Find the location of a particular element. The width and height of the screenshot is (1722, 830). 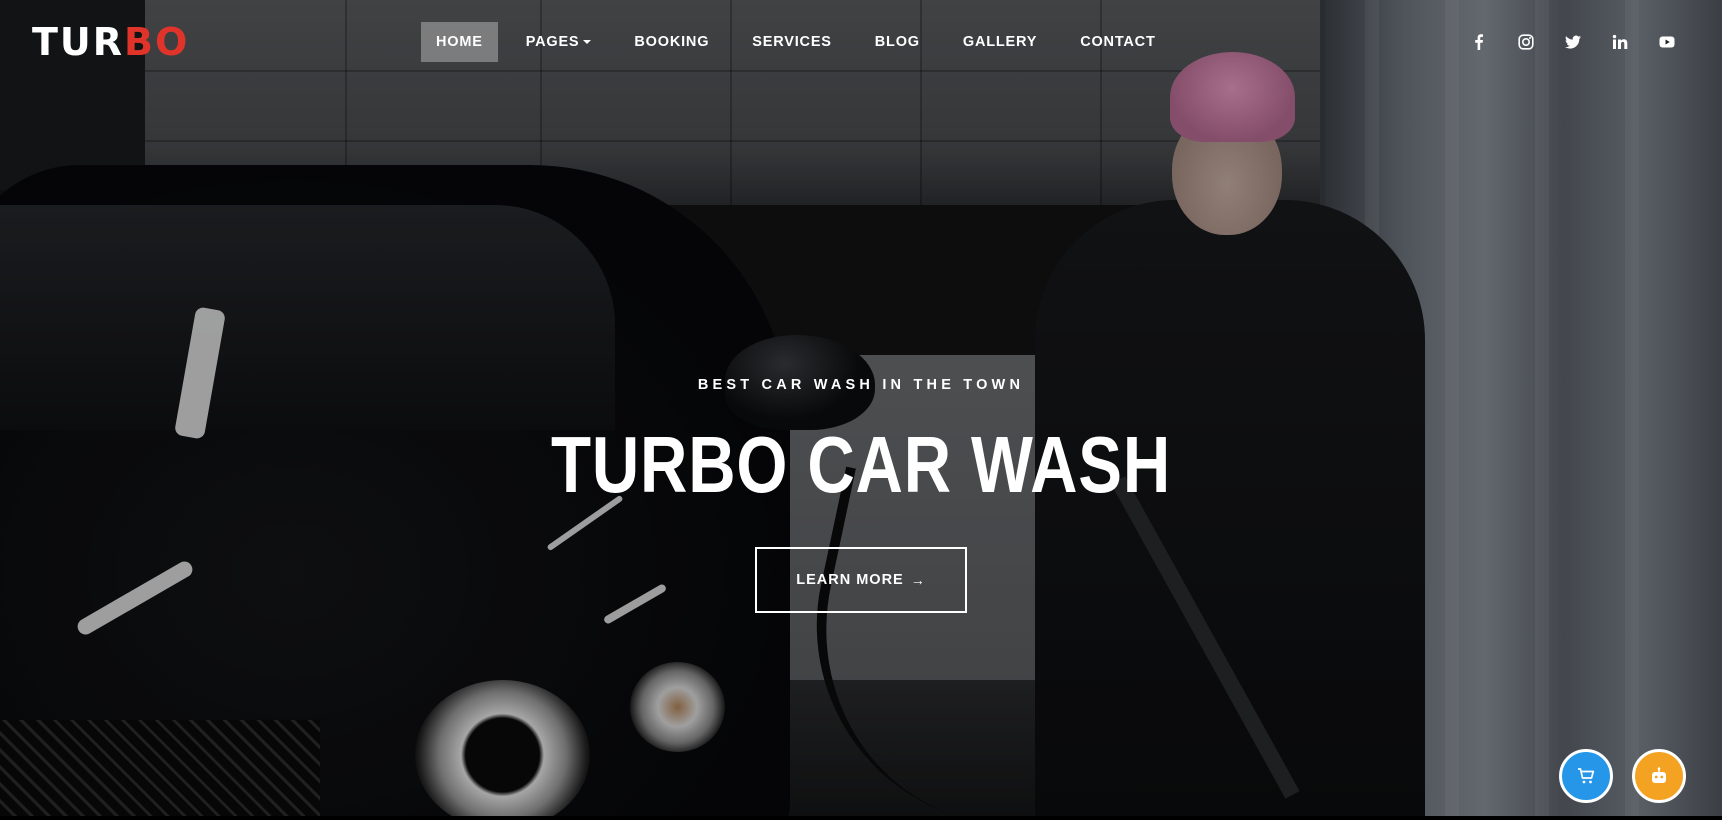

twitter-icon is located at coordinates (1573, 42).